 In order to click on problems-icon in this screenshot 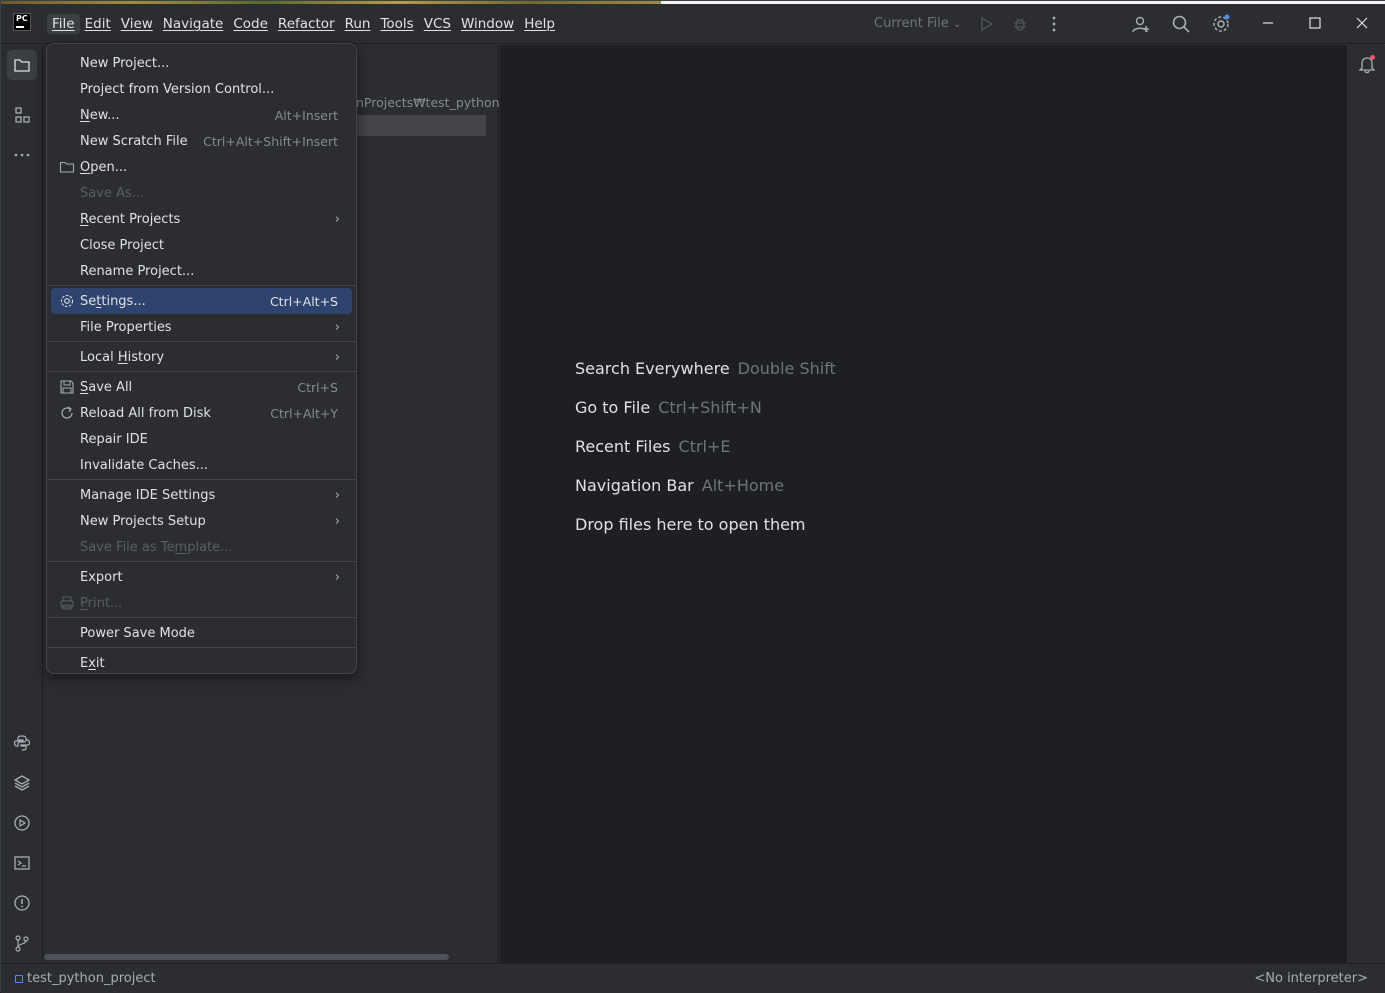, I will do `click(22, 903)`.